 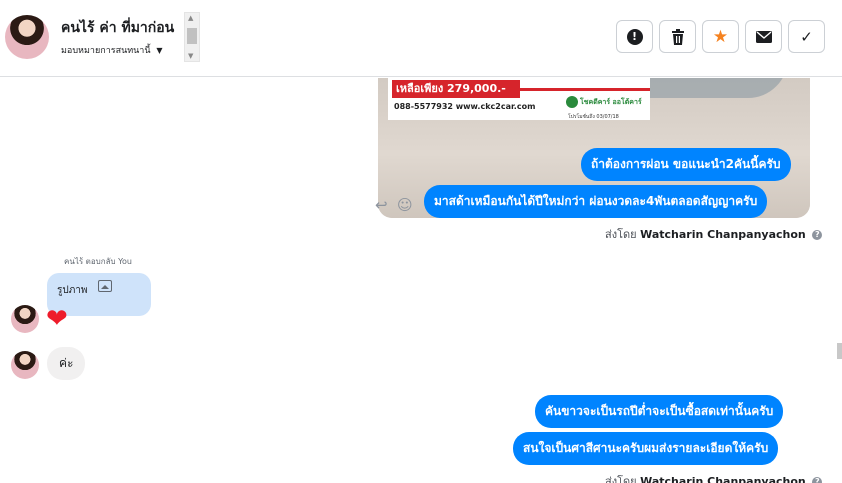 I want to click on chevron-down-icon: ▼, so click(x=159, y=50).